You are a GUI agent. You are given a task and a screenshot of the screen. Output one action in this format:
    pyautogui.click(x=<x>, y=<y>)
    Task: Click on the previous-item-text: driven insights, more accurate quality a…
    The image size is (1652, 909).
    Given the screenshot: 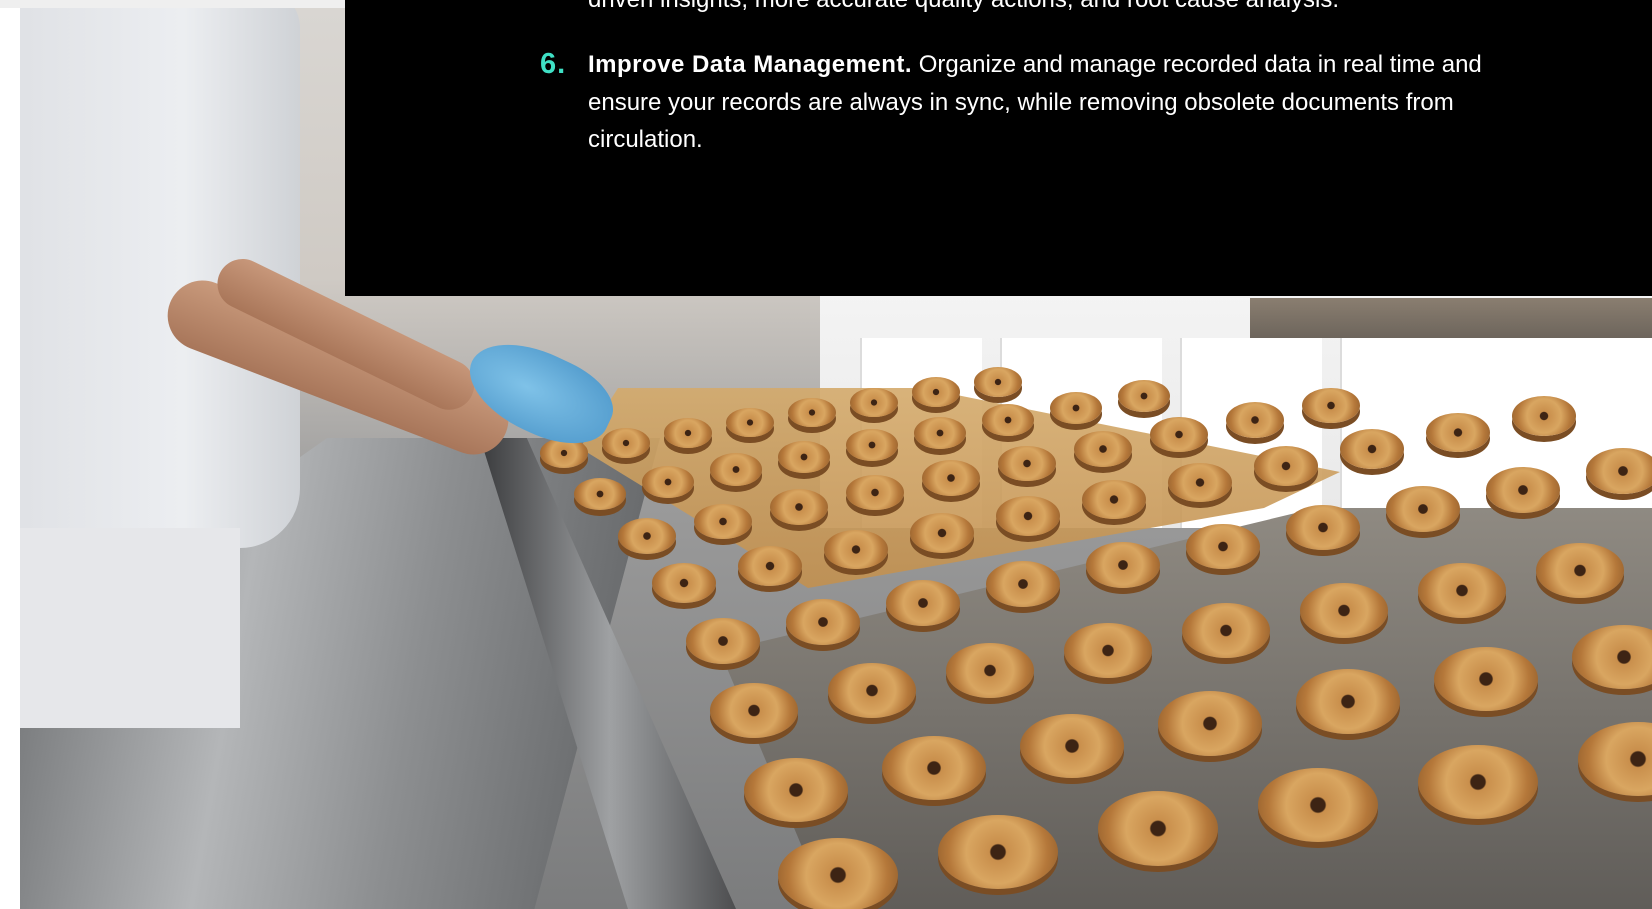 What is the action you would take?
    pyautogui.click(x=1113, y=7)
    